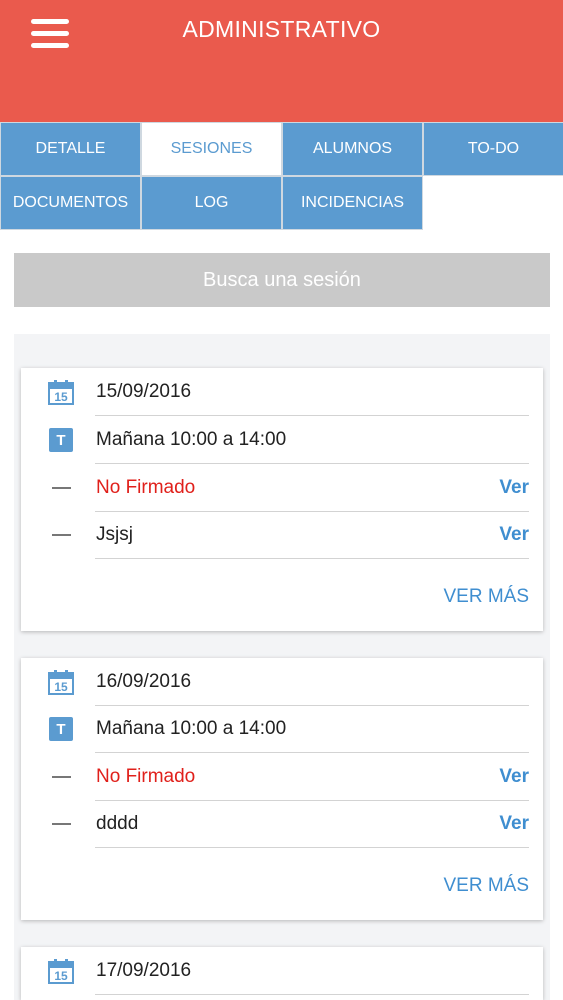 This screenshot has height=1000, width=563. I want to click on page-title: ADMINISTRATIVO, so click(281, 29).